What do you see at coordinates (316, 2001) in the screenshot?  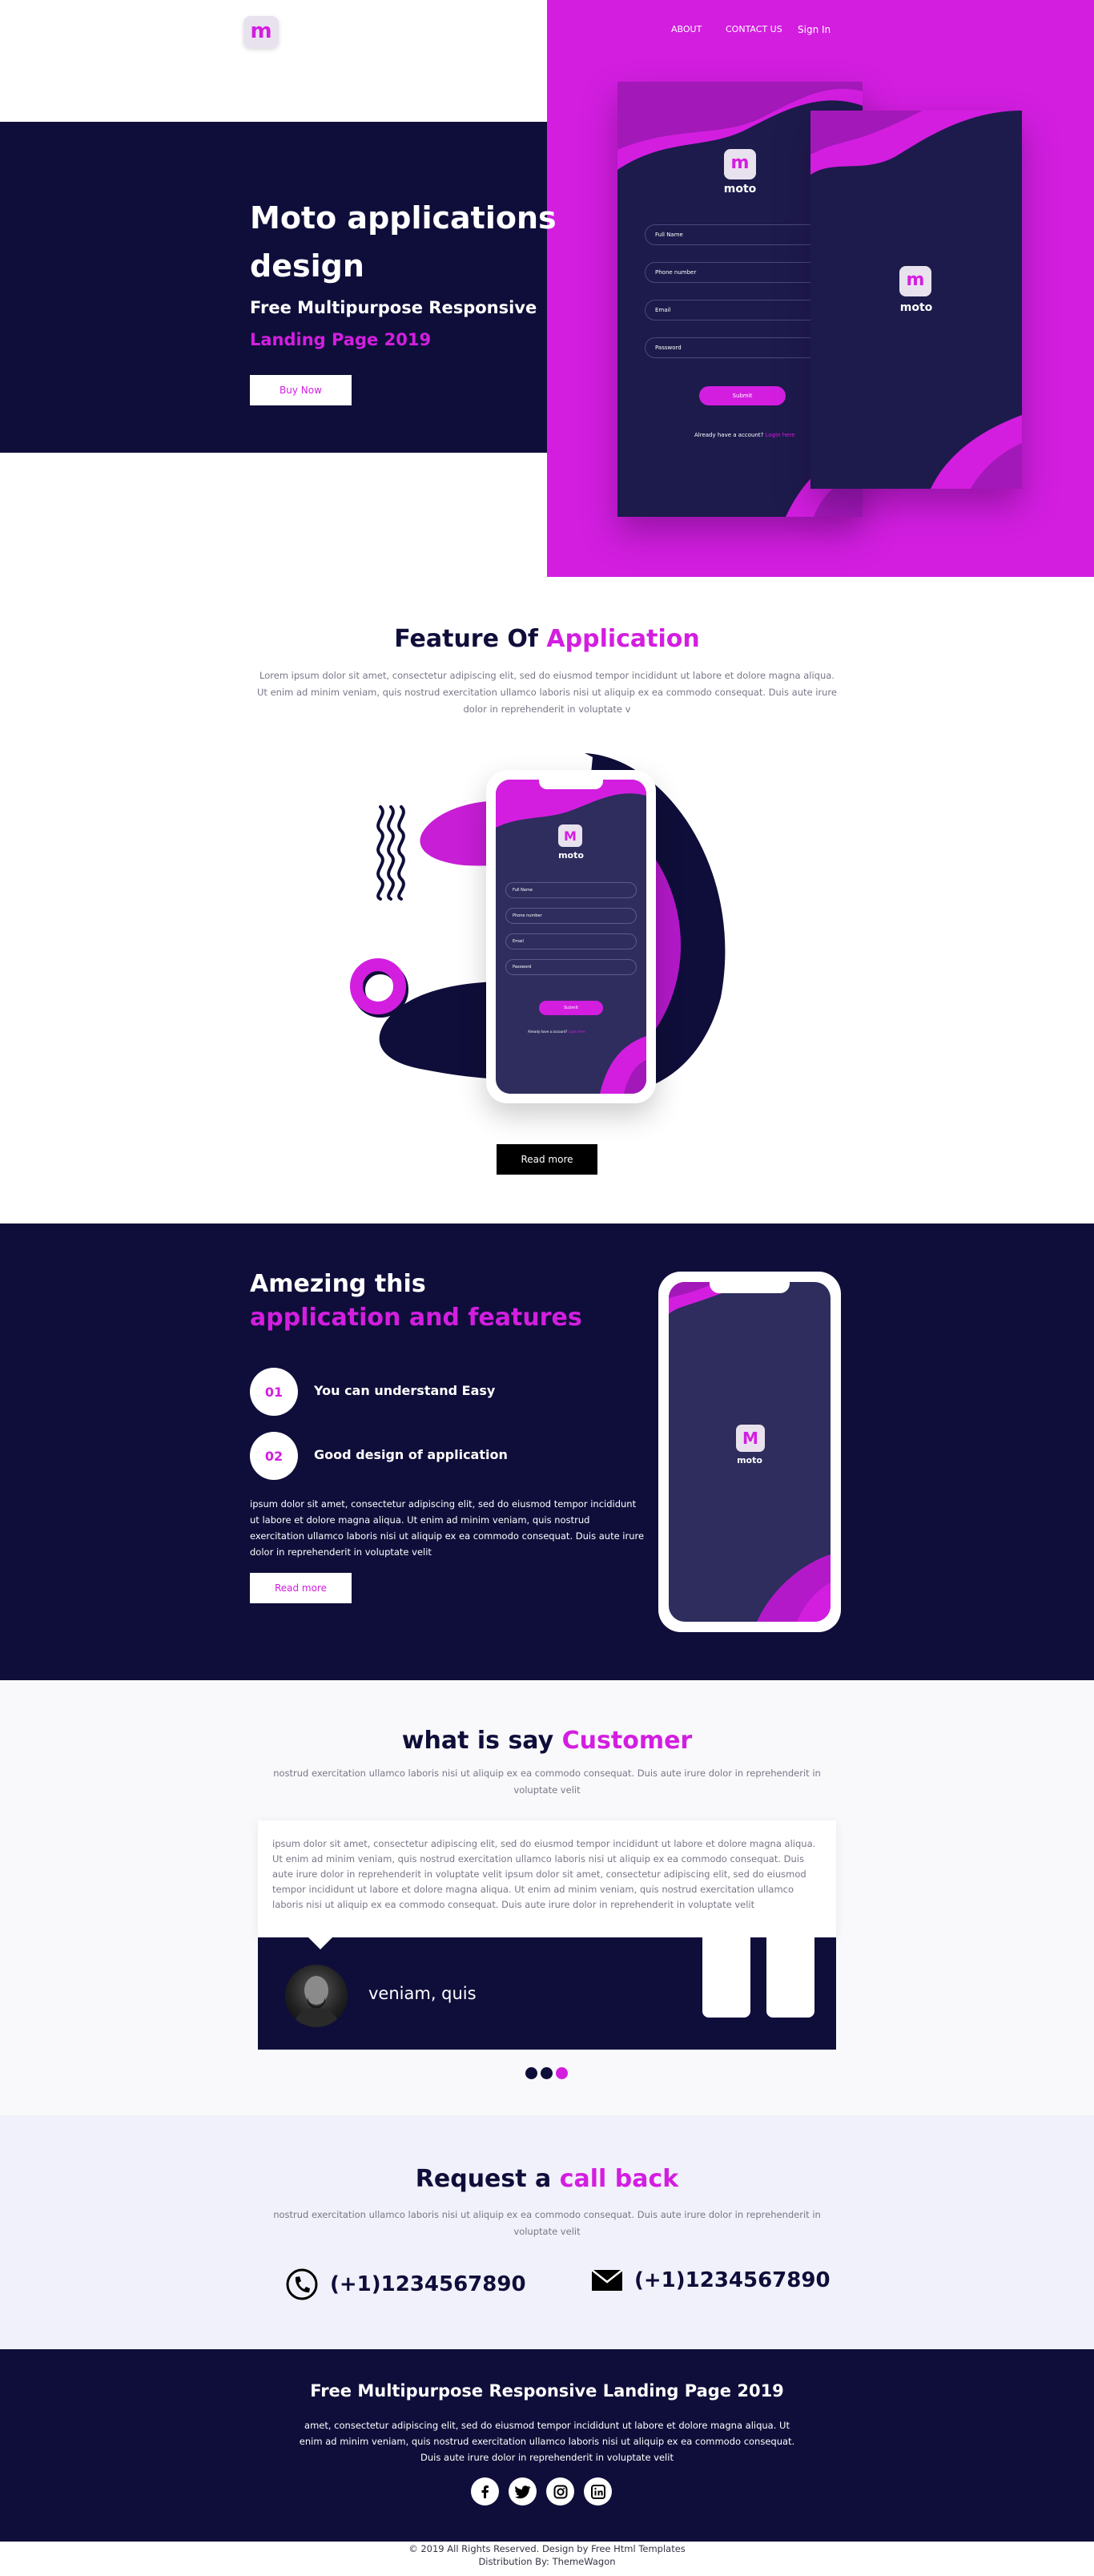 I see `avatar-person` at bounding box center [316, 2001].